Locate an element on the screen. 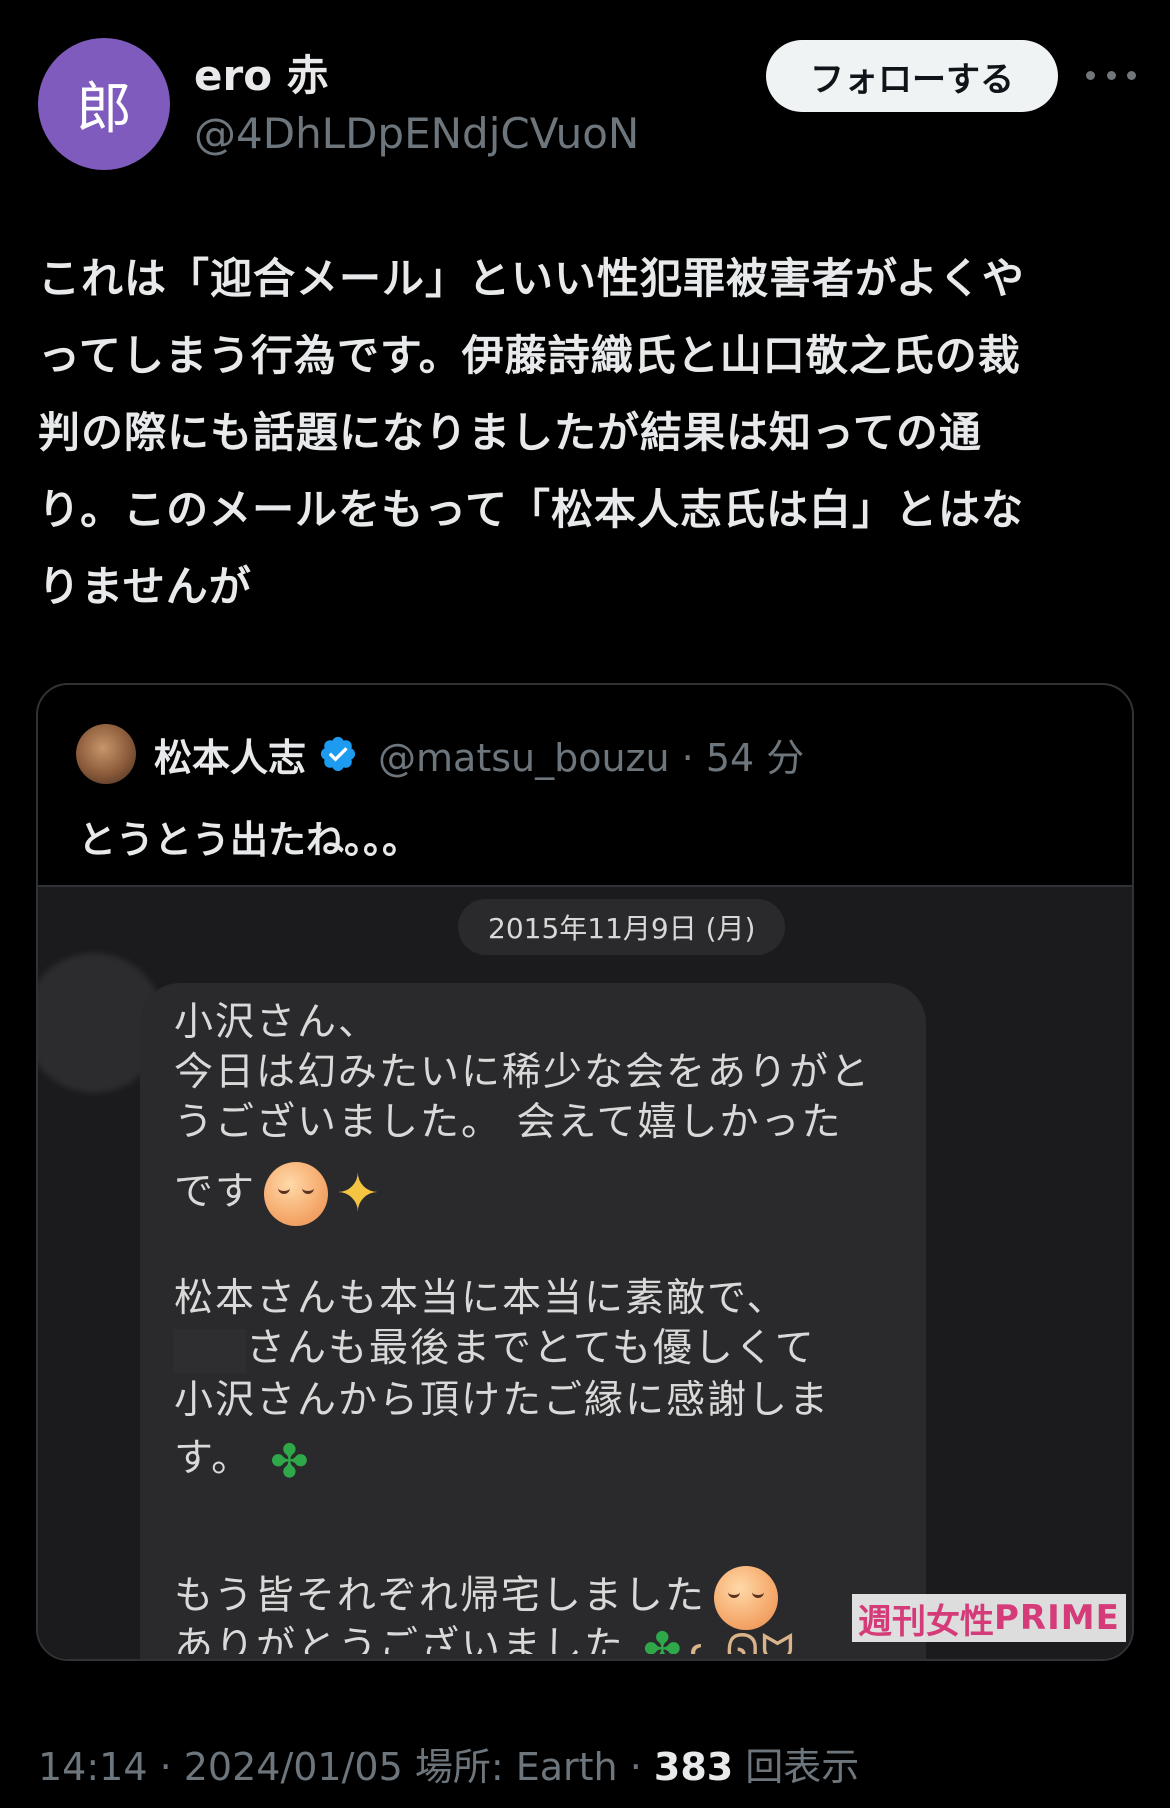 Image resolution: width=1170 pixels, height=1808 pixels. chat-line-with-emoji: です ✦ is located at coordinates (524, 1194).